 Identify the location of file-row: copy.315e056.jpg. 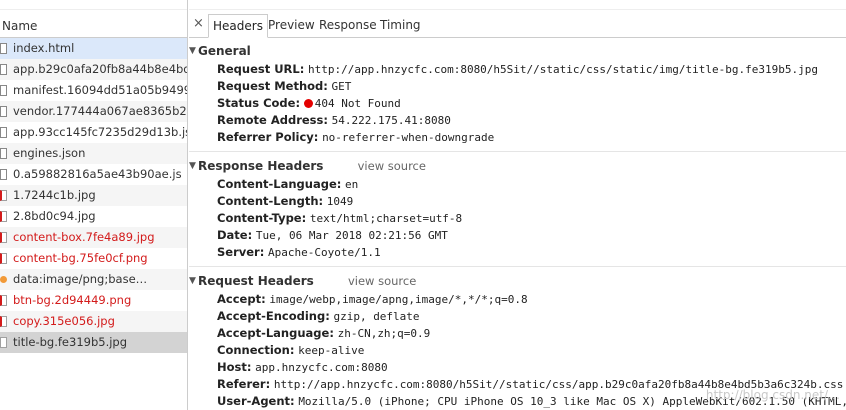
(93, 321).